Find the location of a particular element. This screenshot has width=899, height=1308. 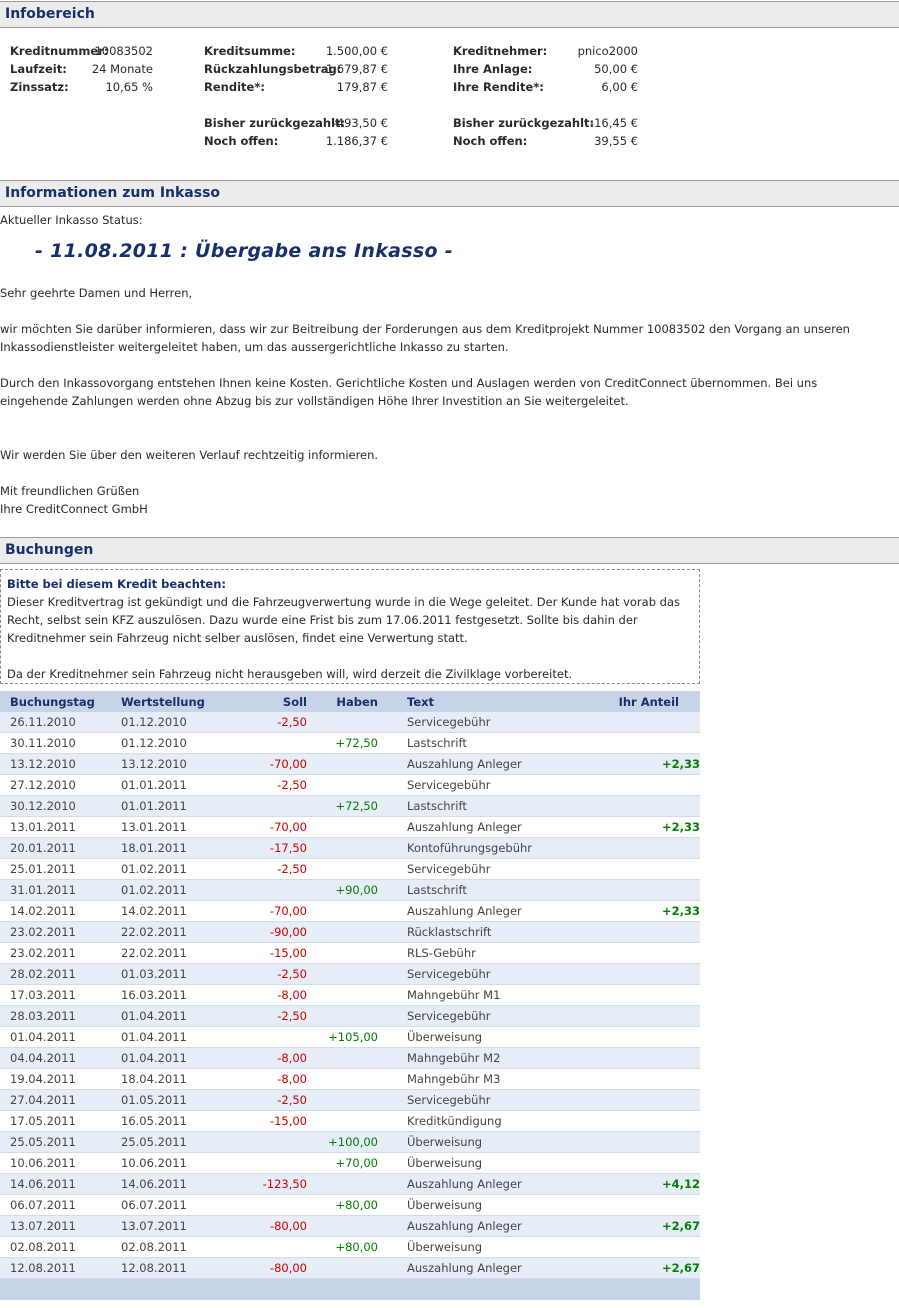

booking-date: 19.04.2011 is located at coordinates (60, 1079).